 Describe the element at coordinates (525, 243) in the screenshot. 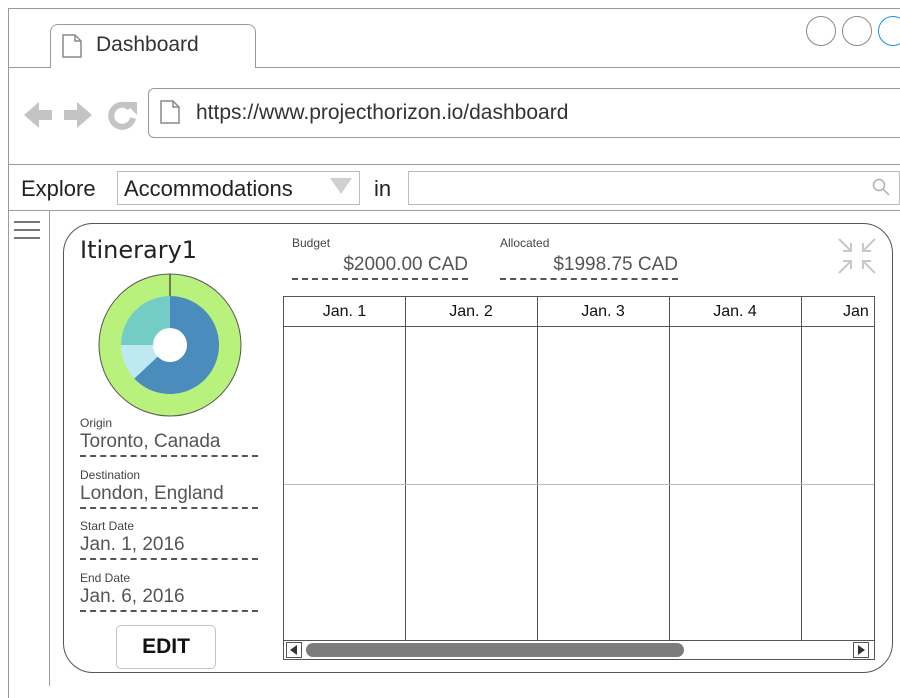

I see `allocated-label: Allocated` at that location.